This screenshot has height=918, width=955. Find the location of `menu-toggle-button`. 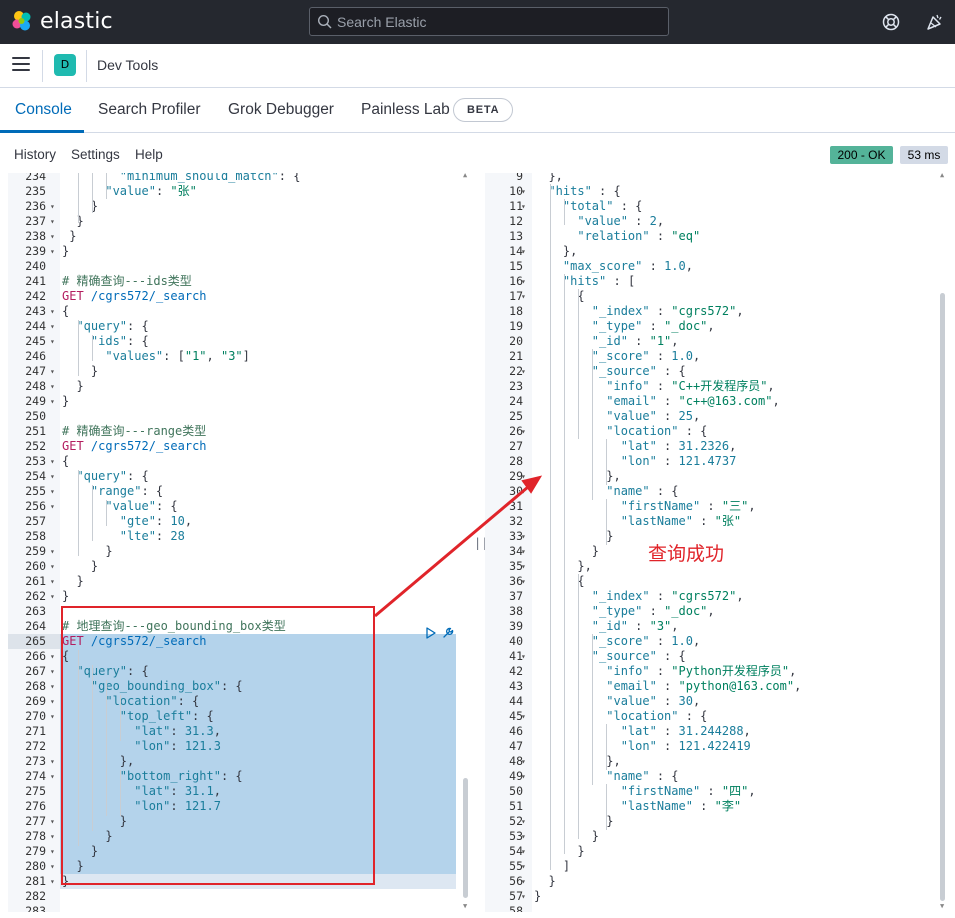

menu-toggle-button is located at coordinates (21, 65).